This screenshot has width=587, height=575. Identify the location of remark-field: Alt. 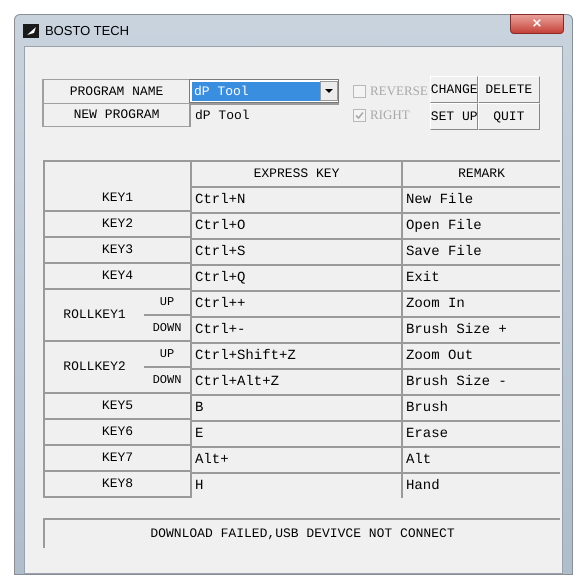
(480, 459).